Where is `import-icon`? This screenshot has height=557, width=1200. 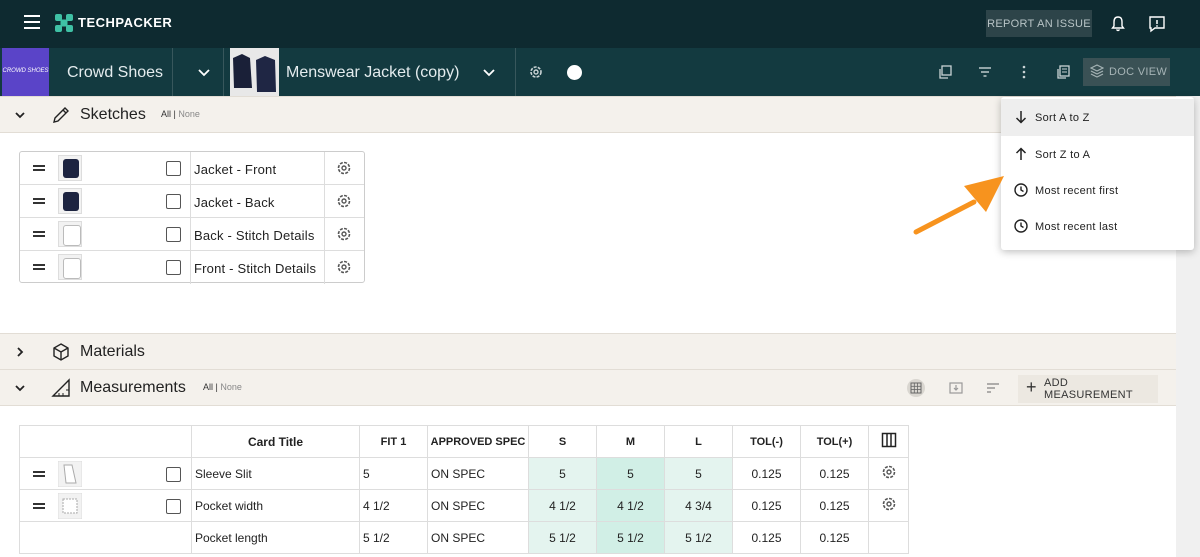
import-icon is located at coordinates (956, 388).